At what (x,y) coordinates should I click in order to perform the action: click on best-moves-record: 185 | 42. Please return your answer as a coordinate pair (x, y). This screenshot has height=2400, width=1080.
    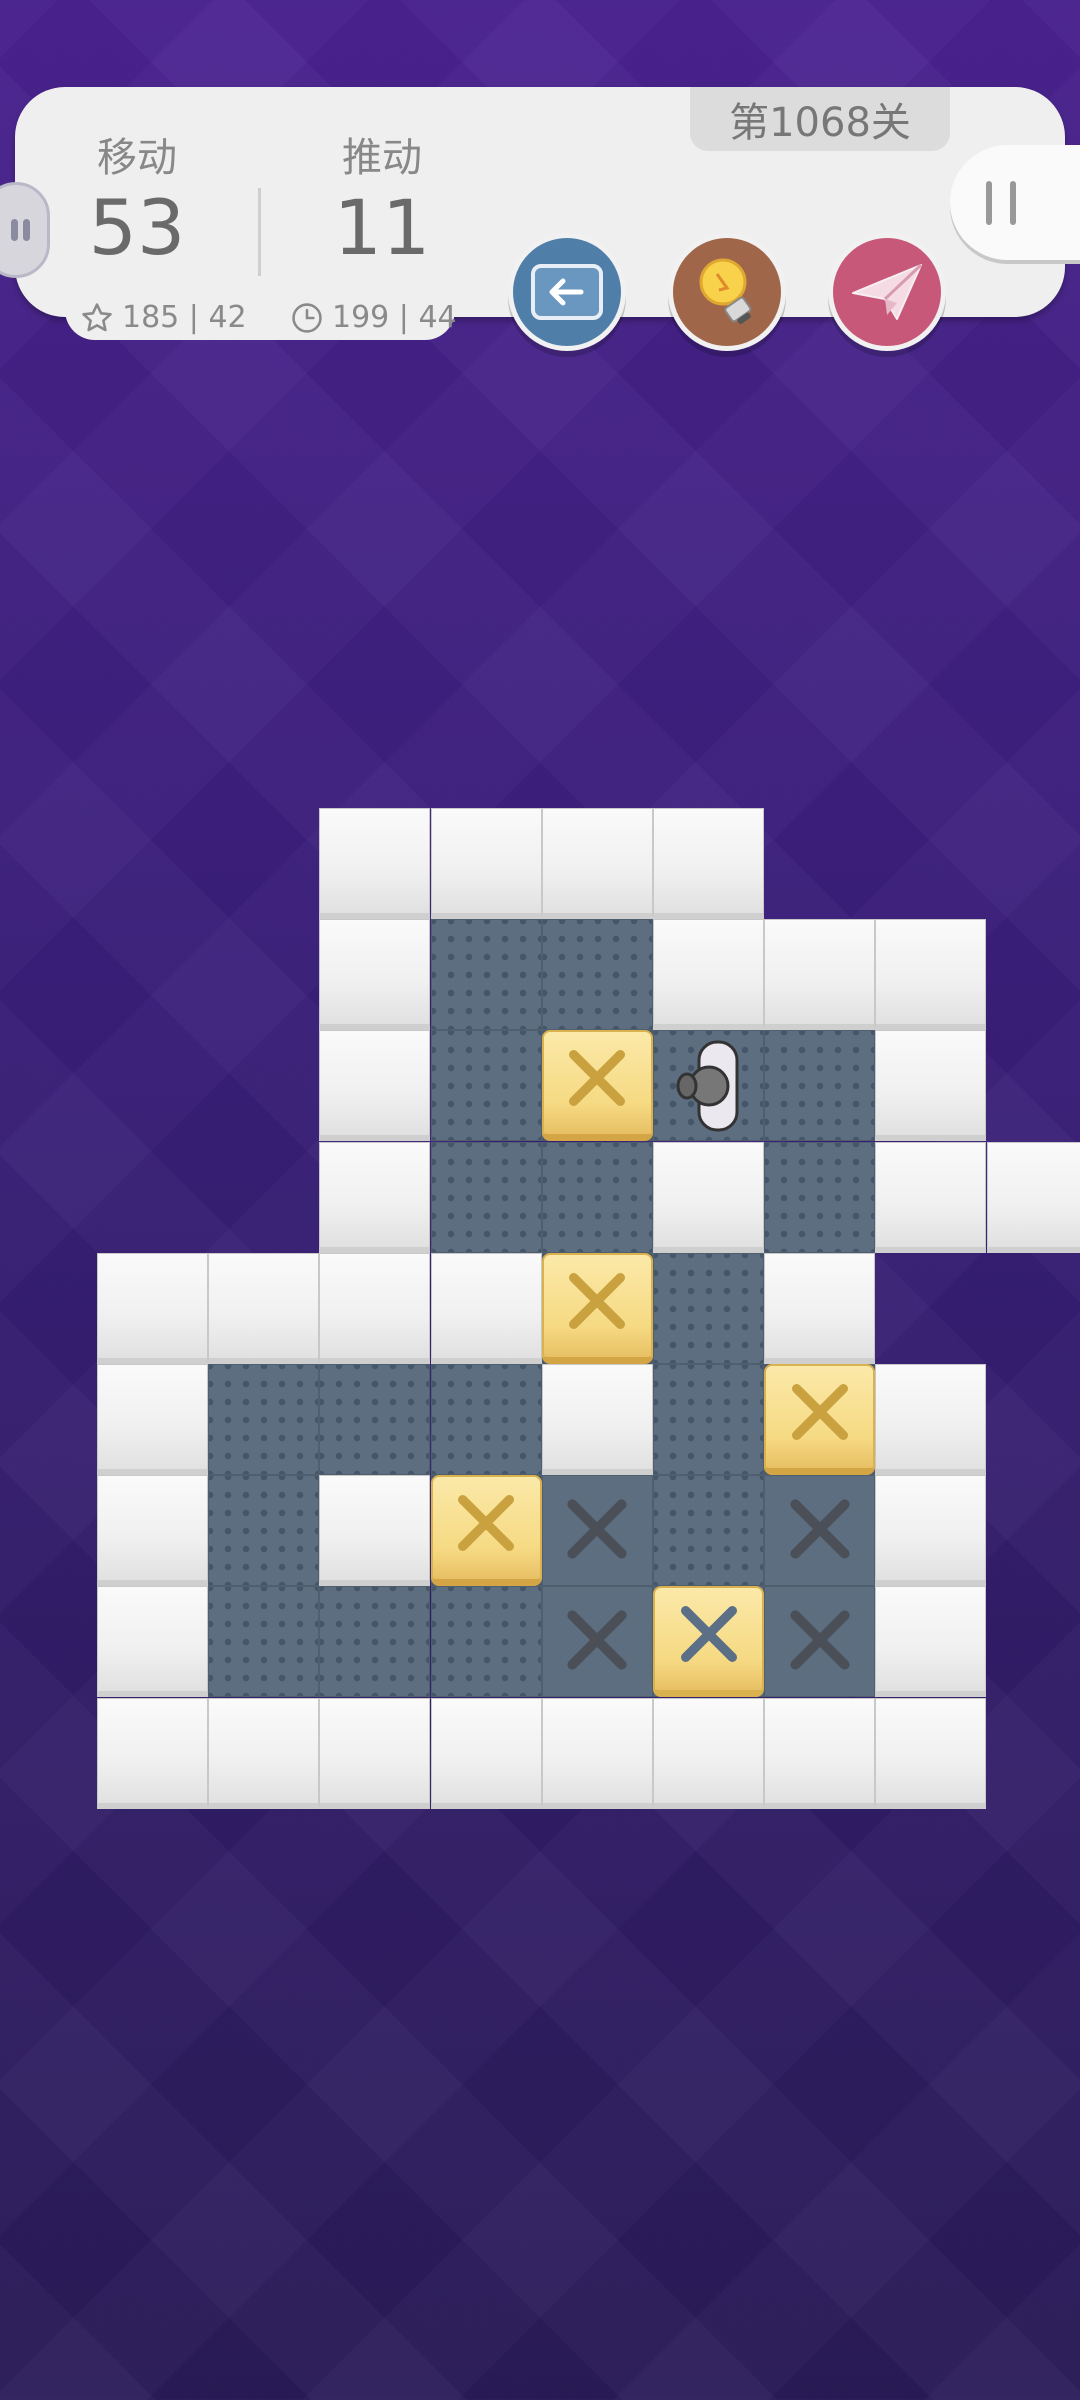
    Looking at the image, I should click on (163, 317).